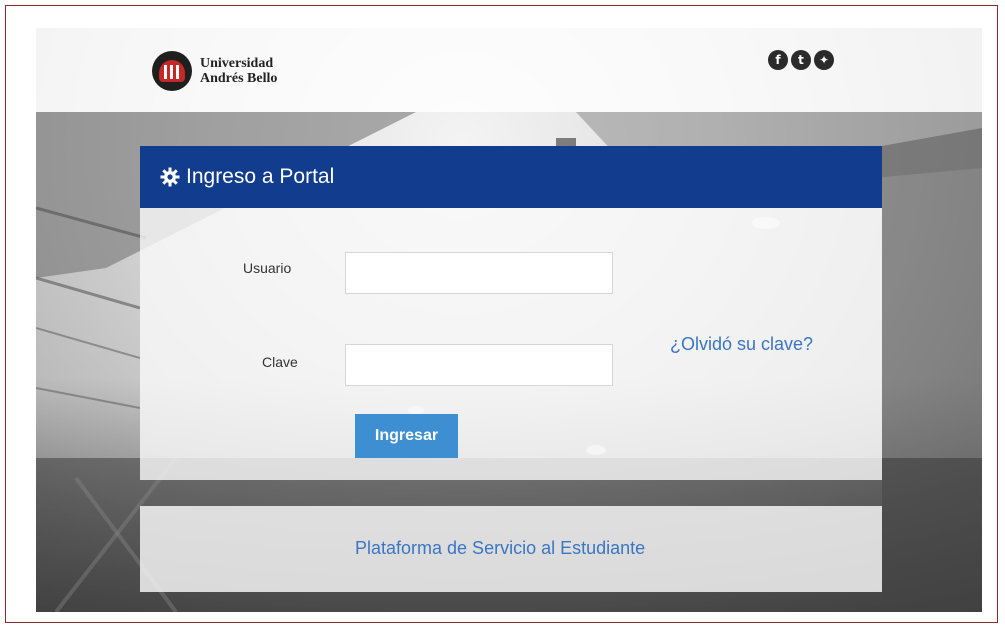 The height and width of the screenshot is (629, 1005). I want to click on university-logo: Universidad Andrés Bello, so click(232, 71).